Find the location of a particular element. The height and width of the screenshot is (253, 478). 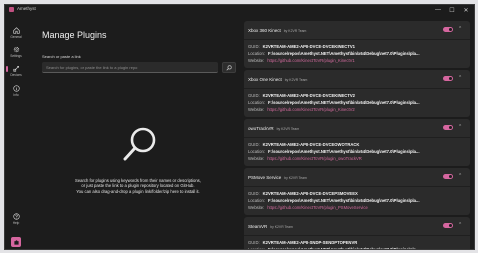

help-icon is located at coordinates (16, 216).